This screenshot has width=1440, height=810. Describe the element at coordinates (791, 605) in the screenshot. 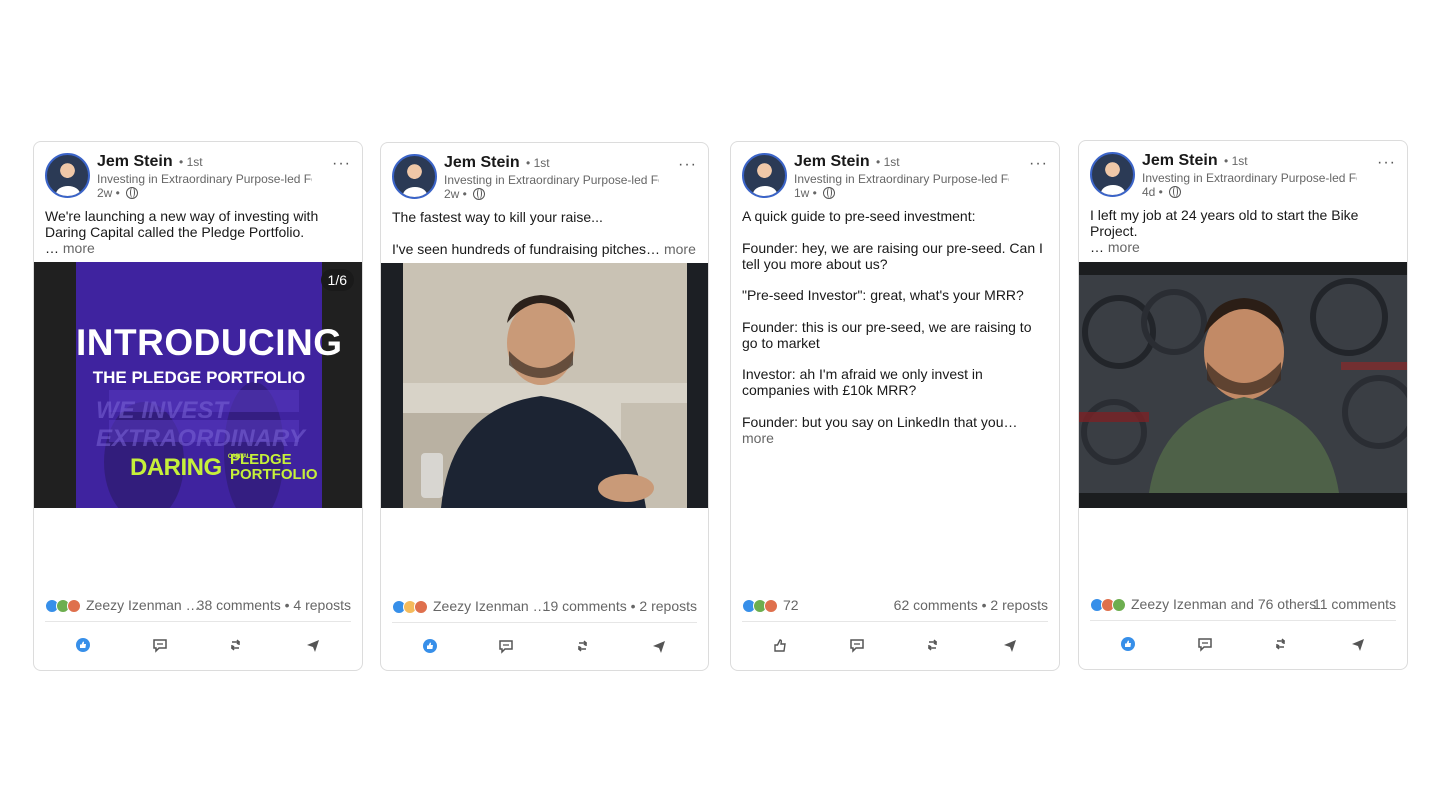

I see `reactions-summary: 72` at that location.